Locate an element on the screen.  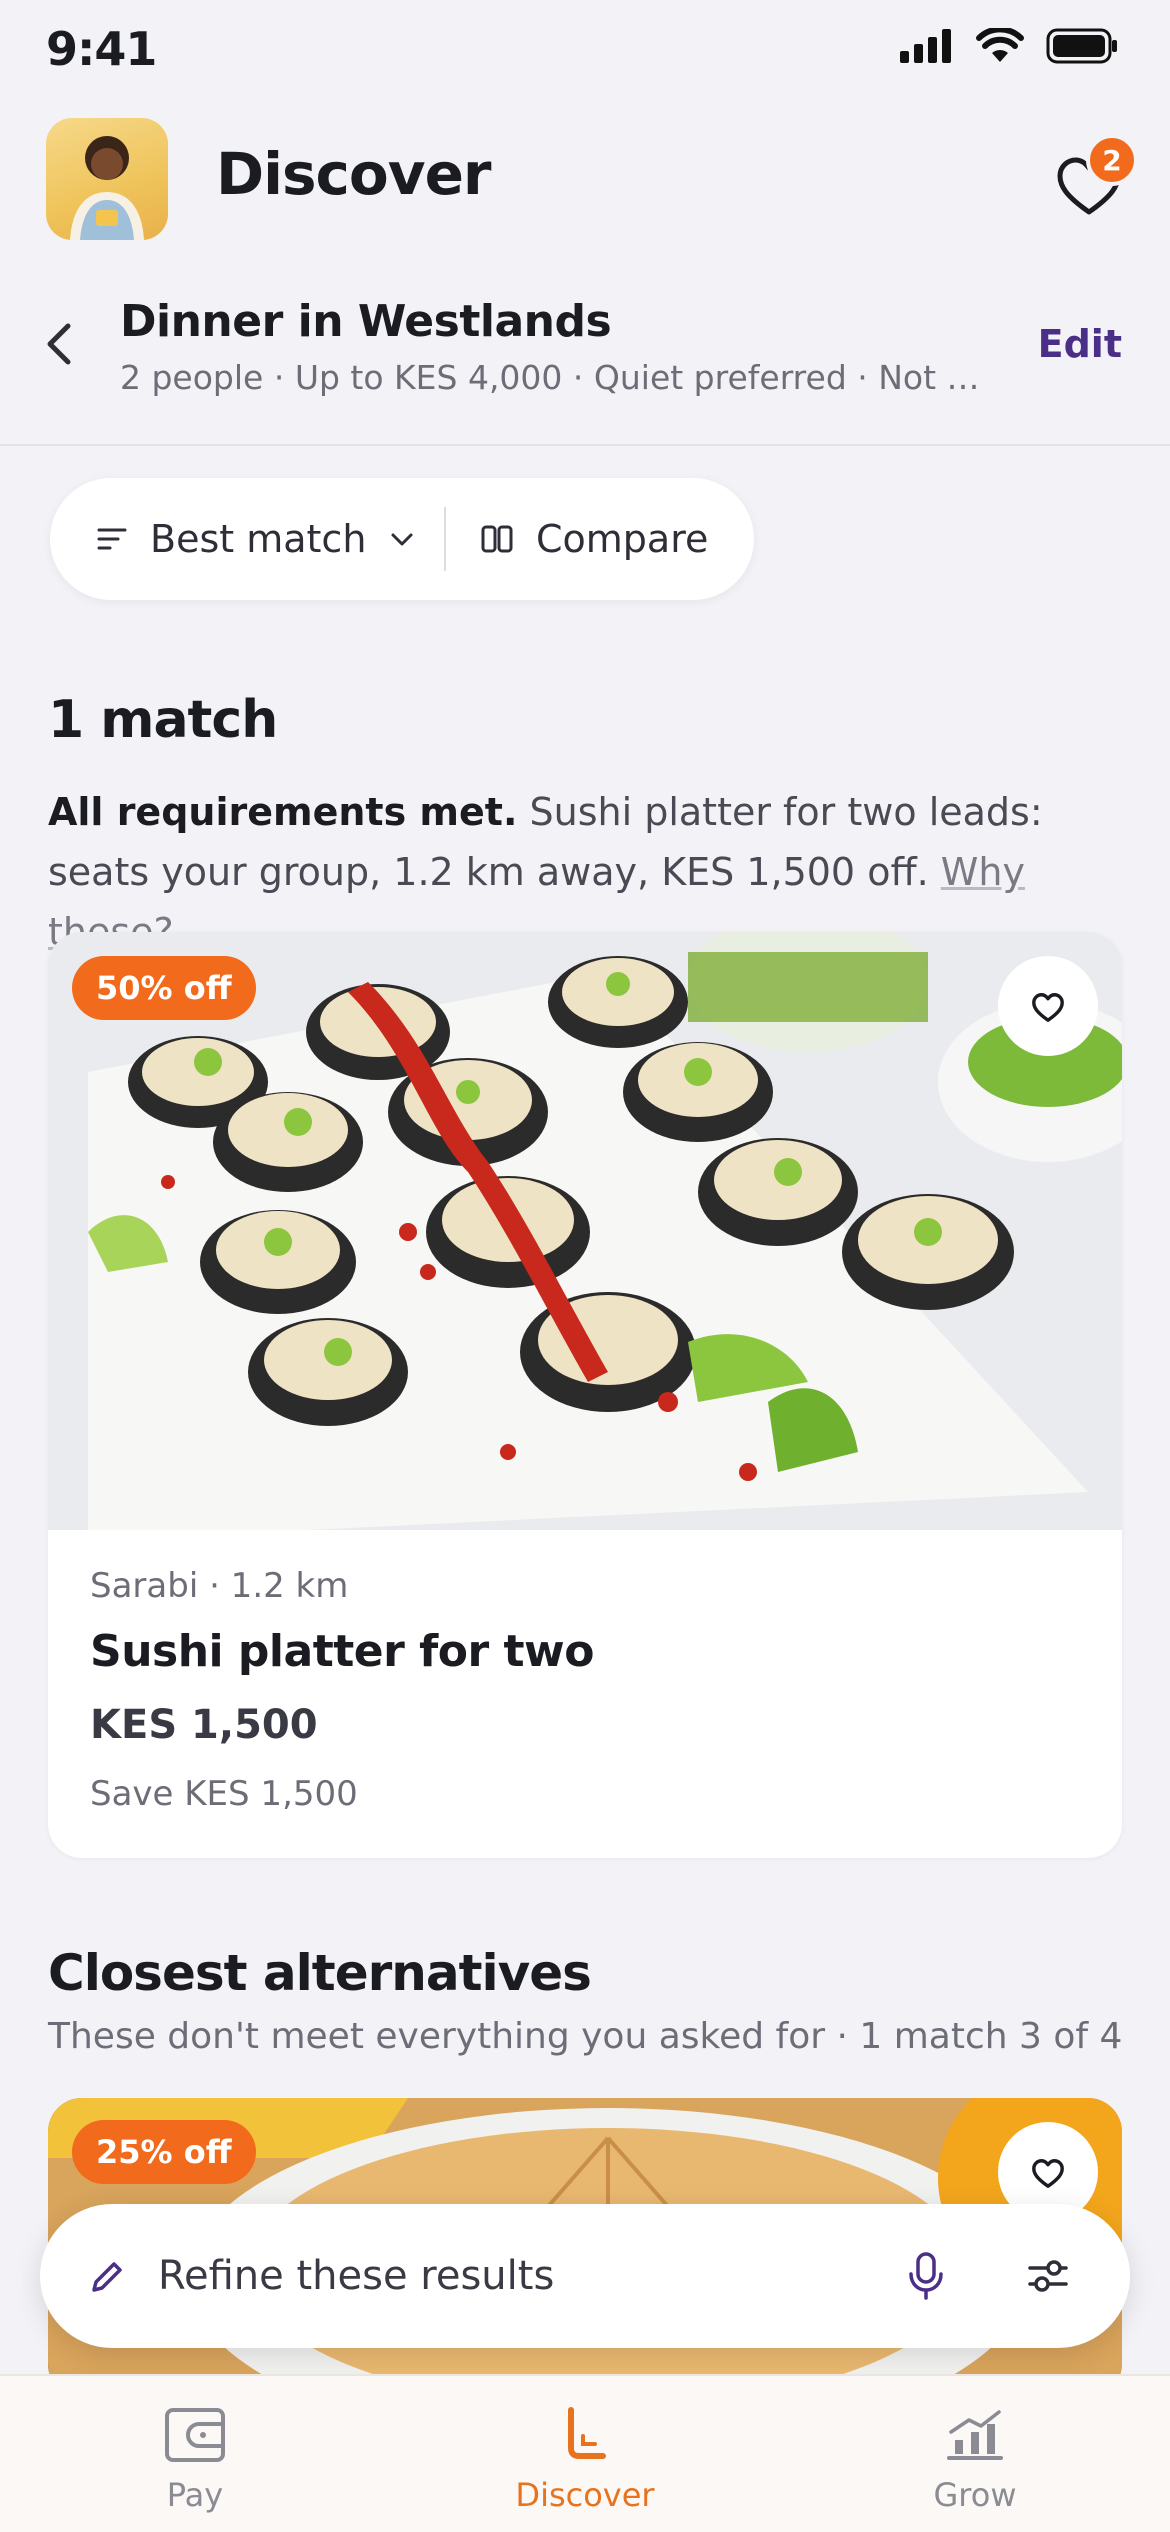
wifi-icon is located at coordinates (1000, 45).